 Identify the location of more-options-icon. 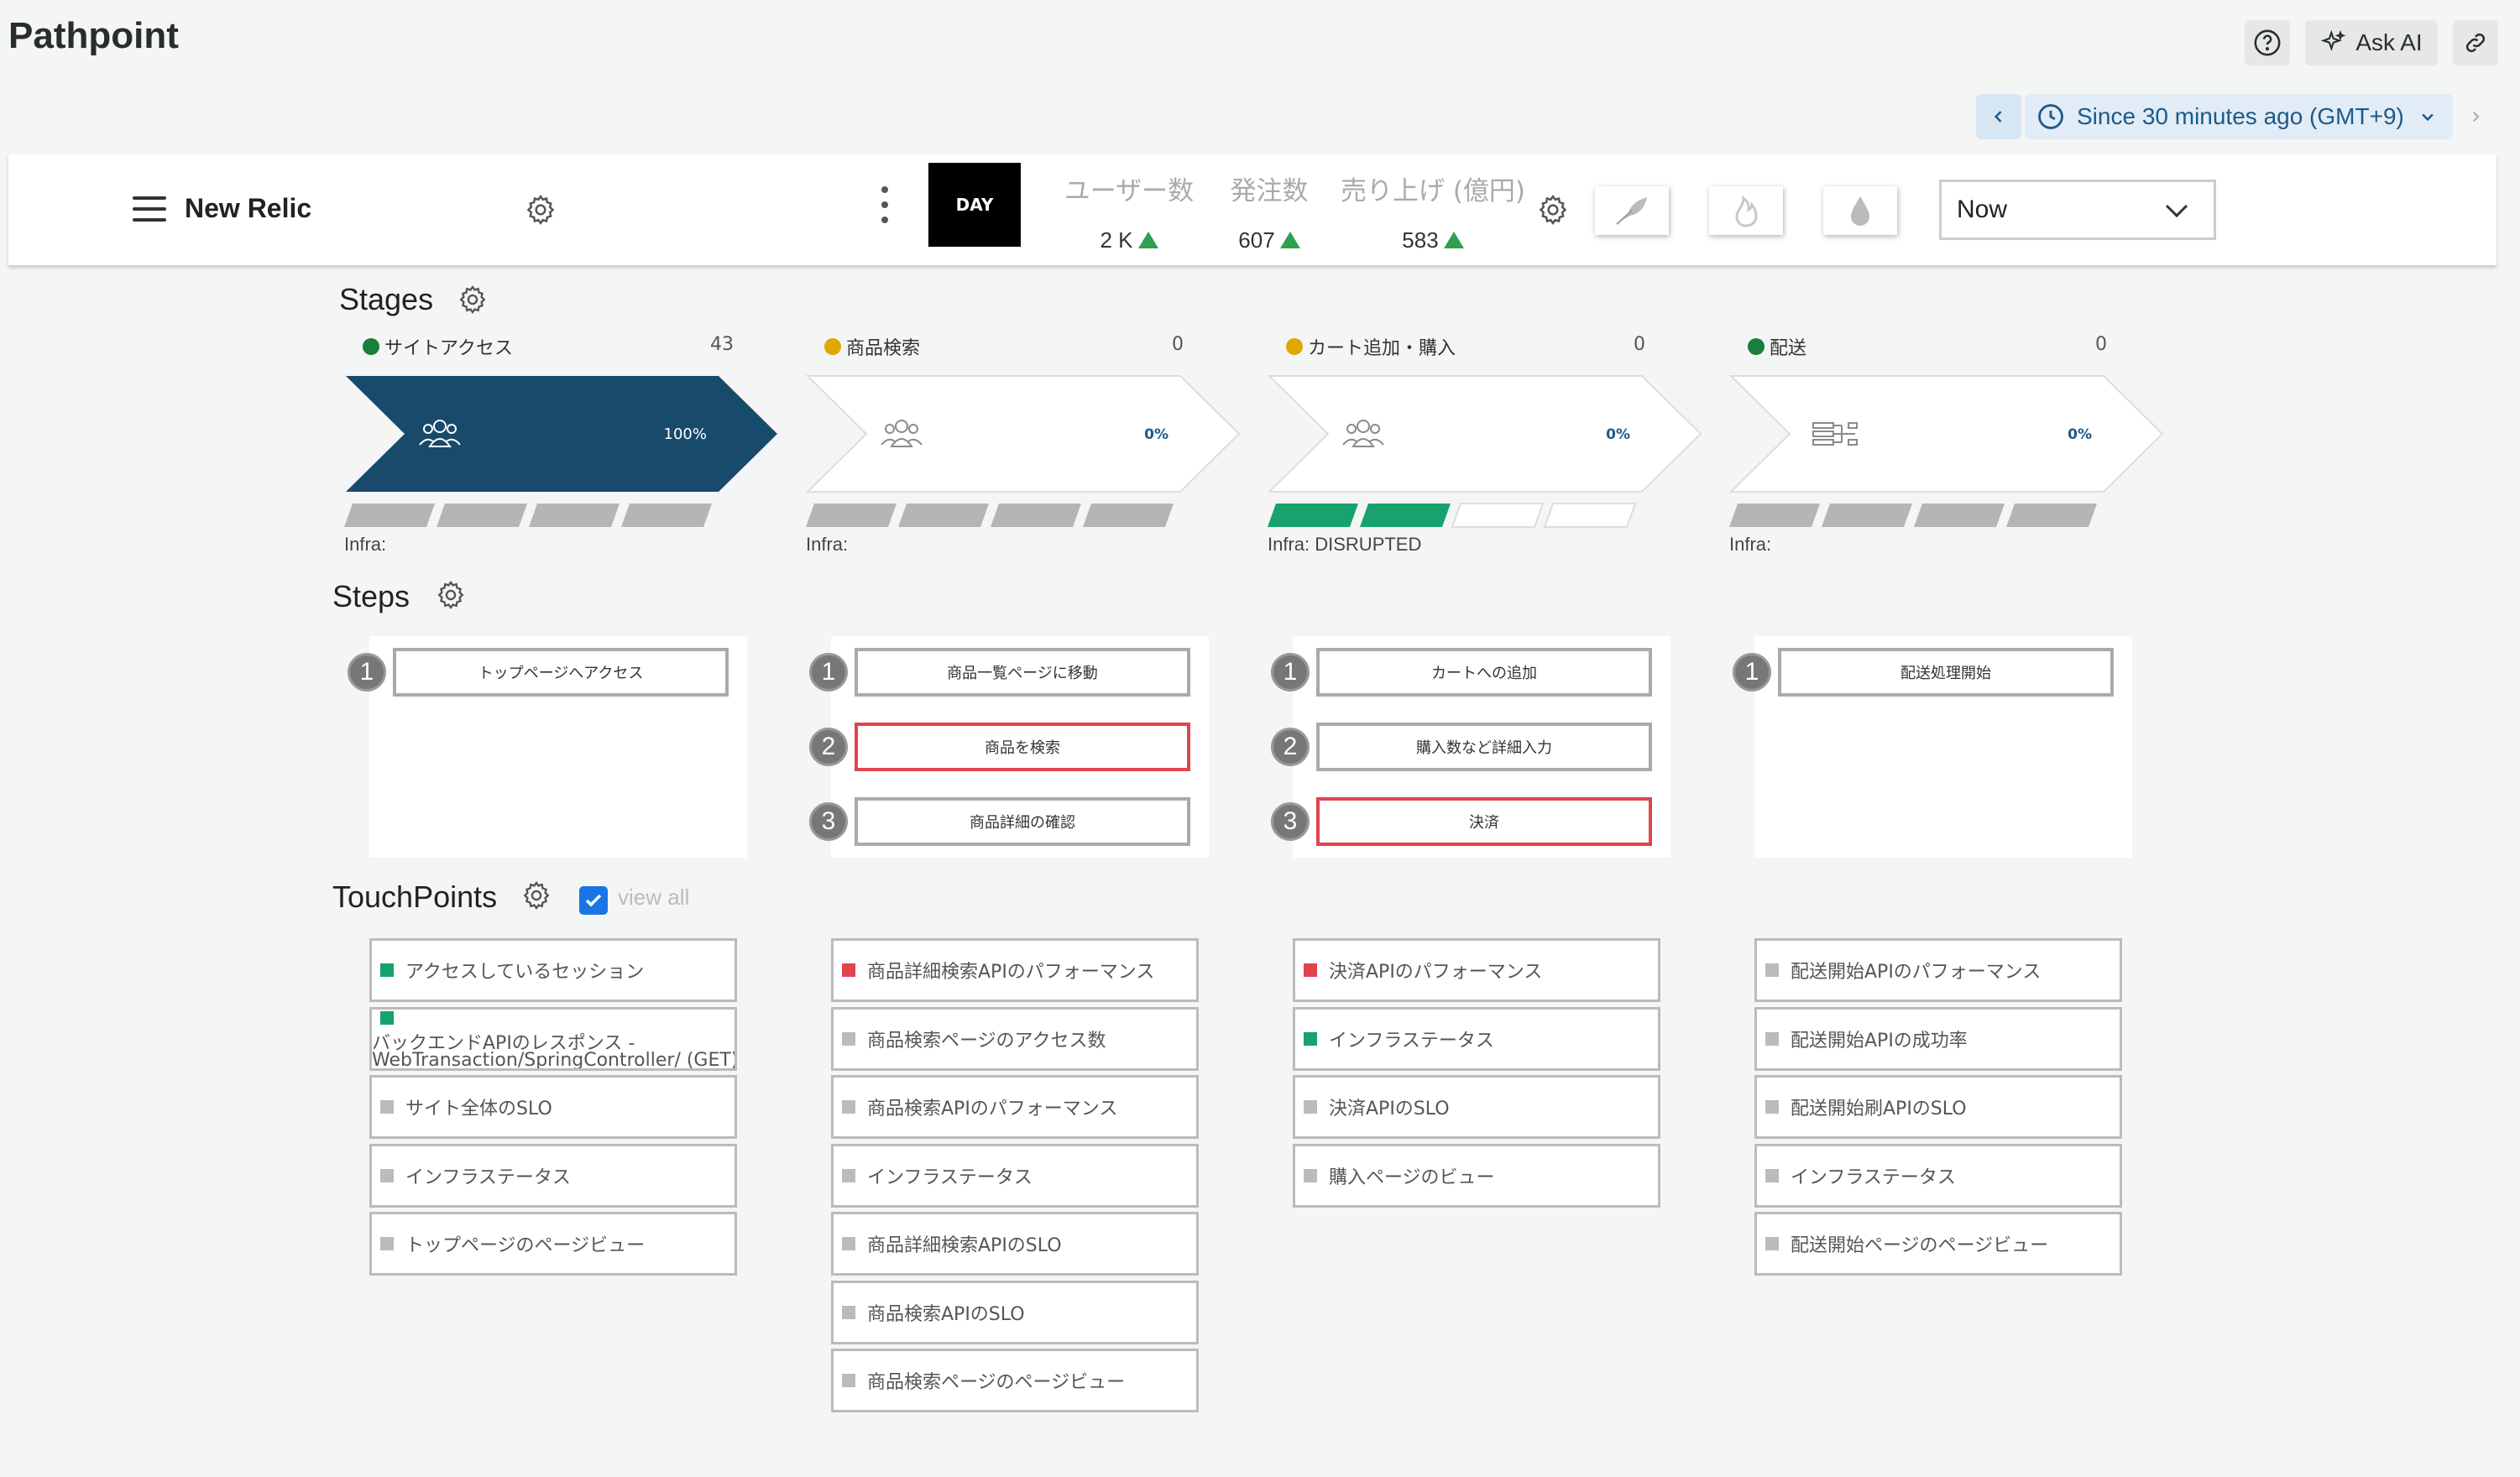
(886, 209).